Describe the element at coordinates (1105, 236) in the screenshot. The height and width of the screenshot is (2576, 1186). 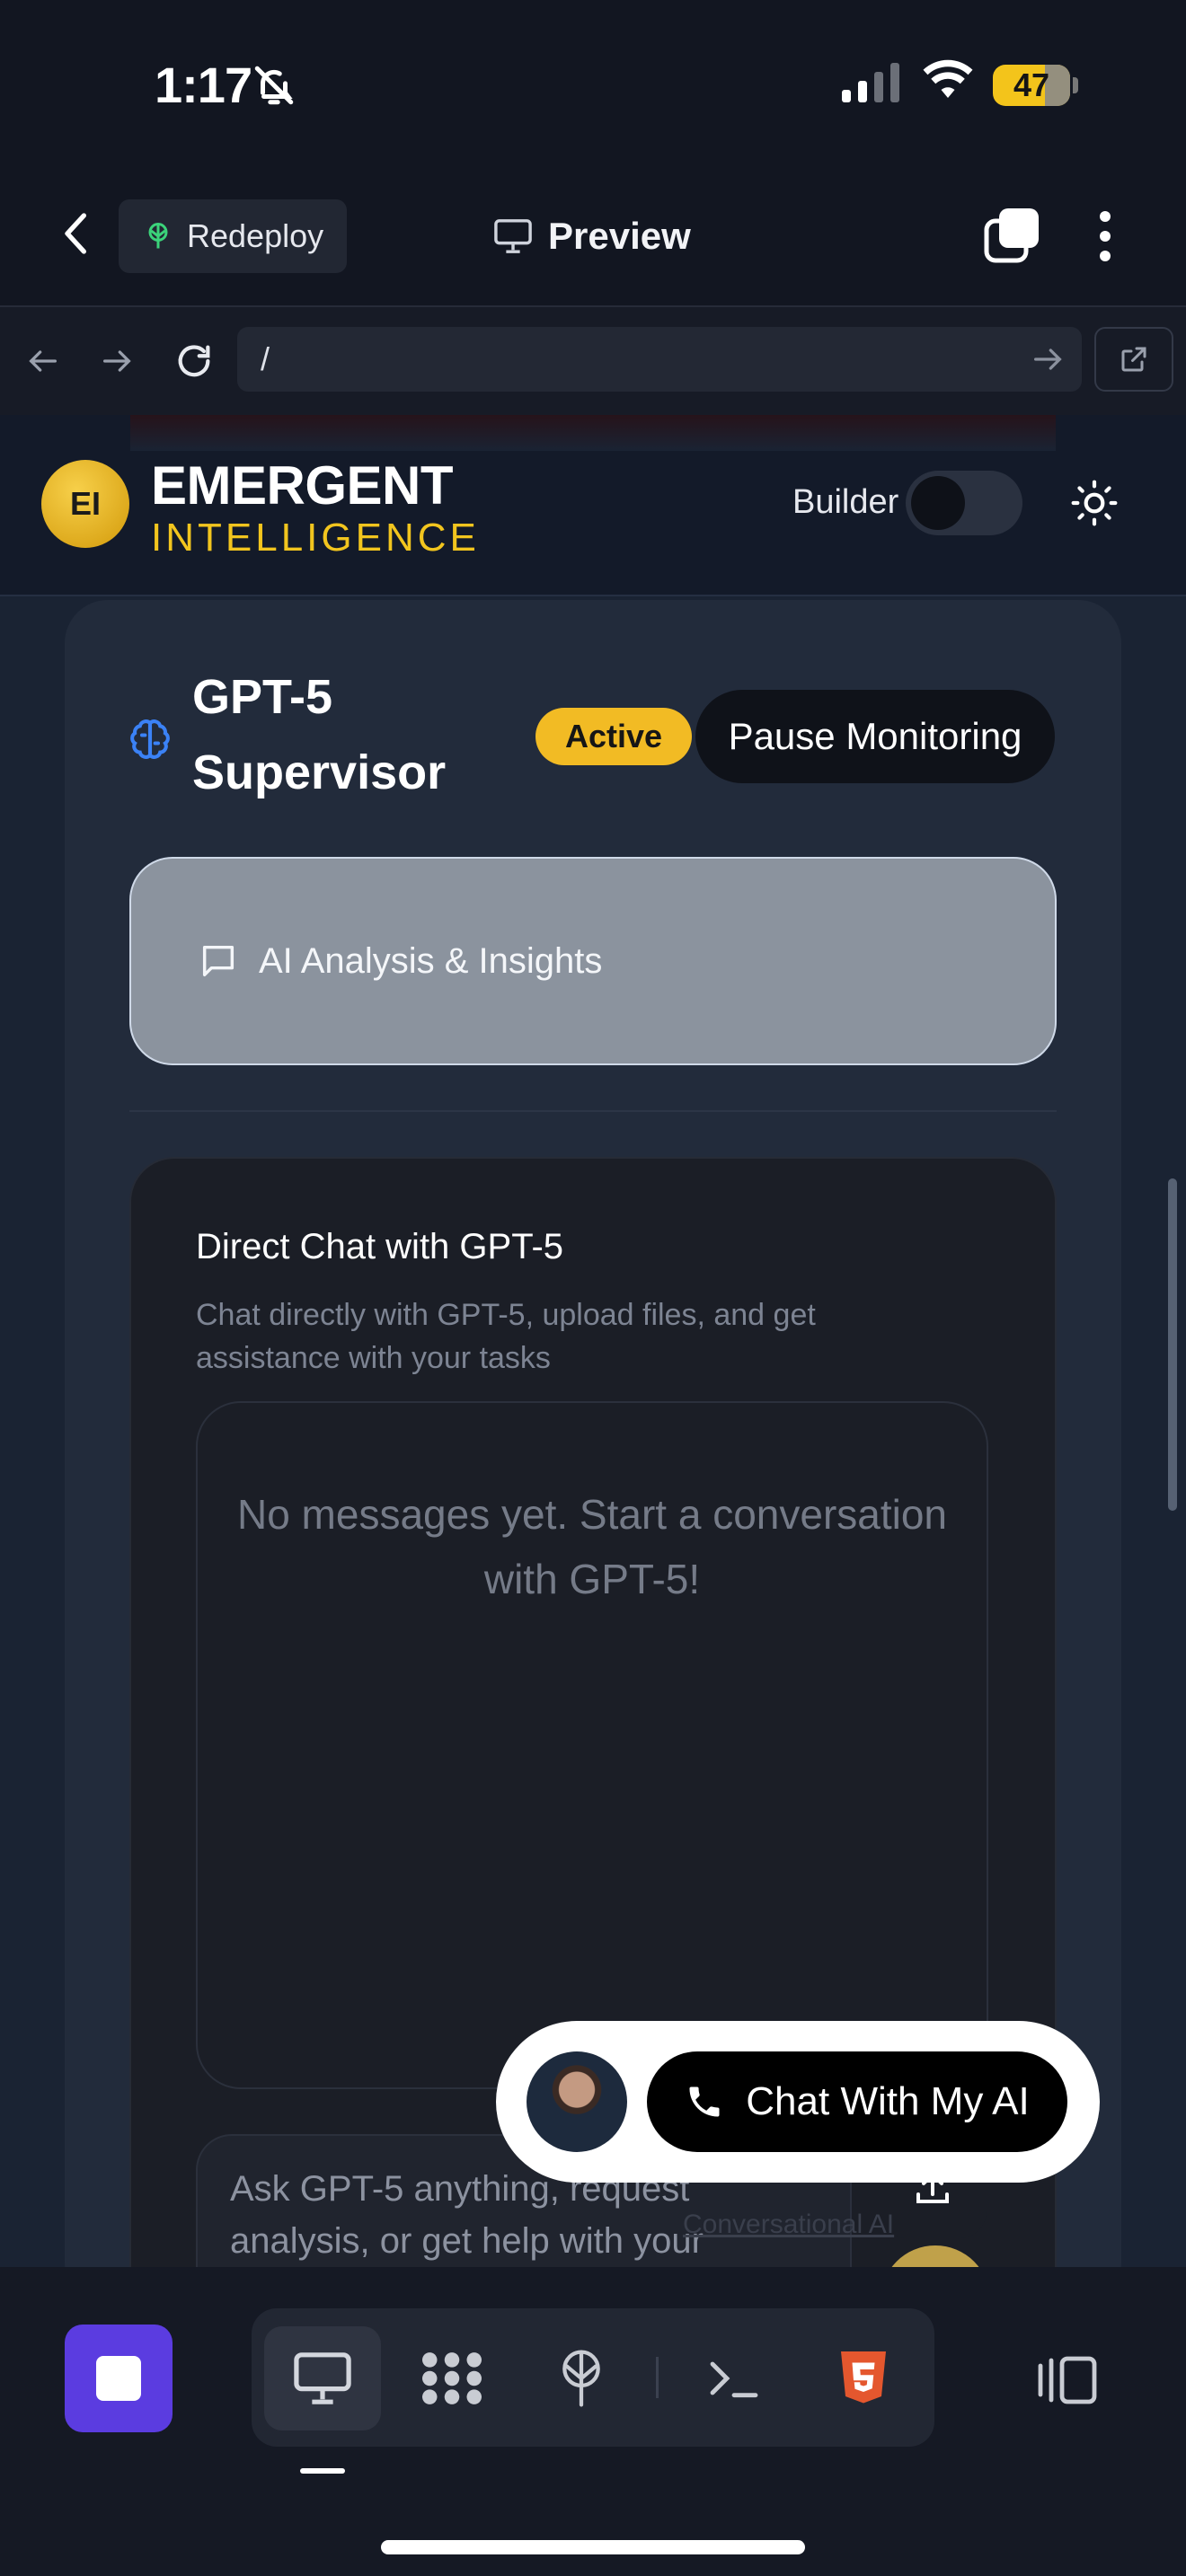
I see `more-options-icon` at that location.